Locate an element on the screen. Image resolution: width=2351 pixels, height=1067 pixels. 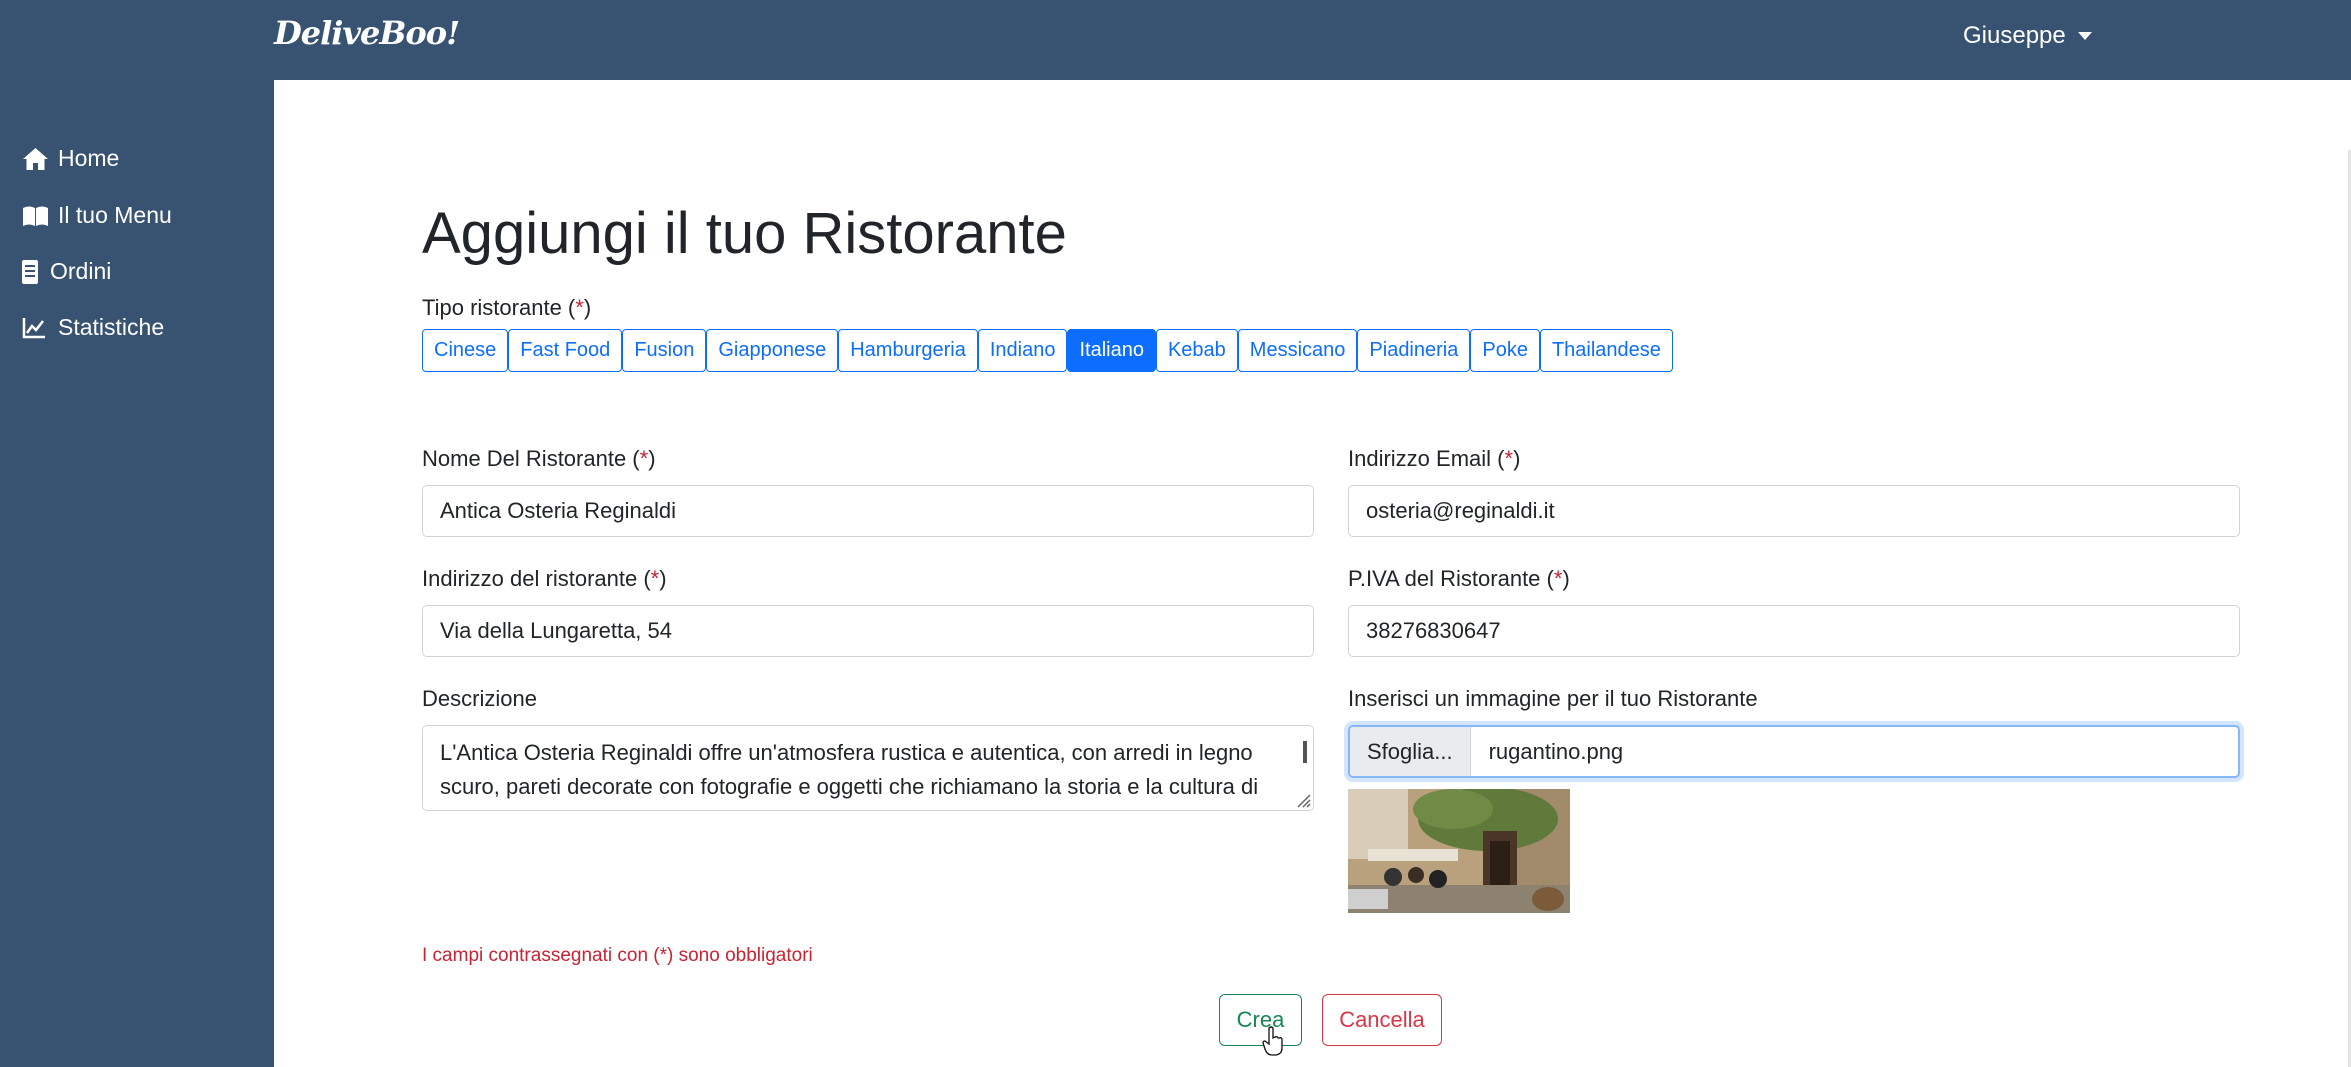
sidebar-item-statistics: Statistiche is located at coordinates (93, 327).